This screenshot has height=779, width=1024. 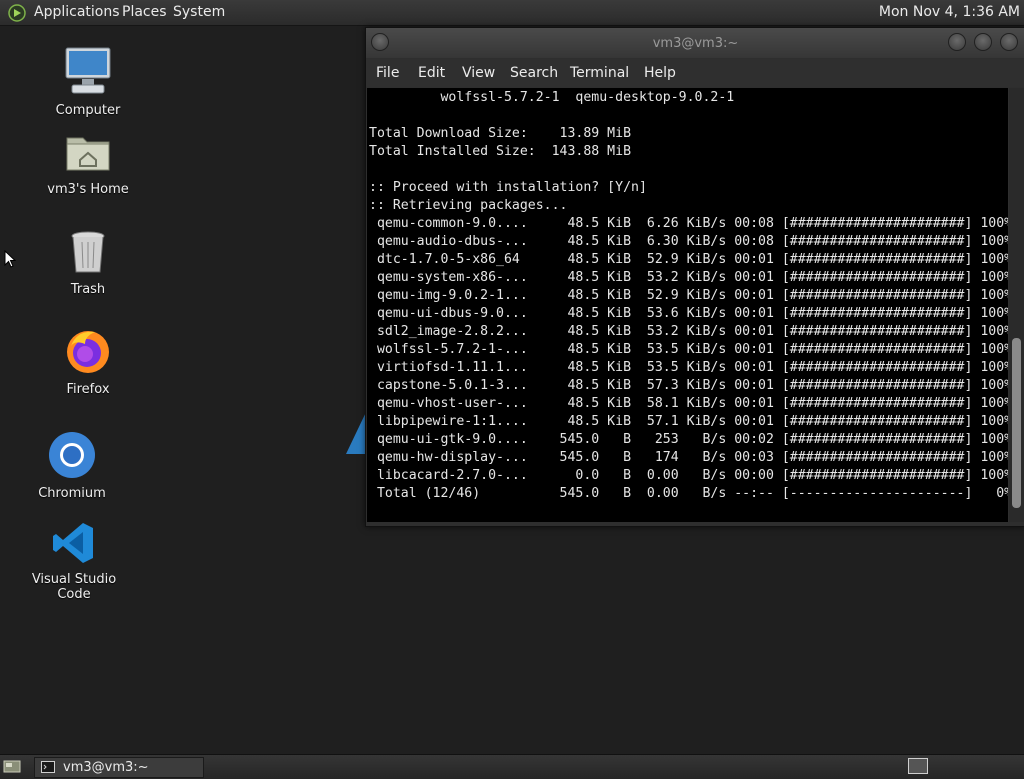 What do you see at coordinates (534, 73) in the screenshot?
I see `menu-search: Search` at bounding box center [534, 73].